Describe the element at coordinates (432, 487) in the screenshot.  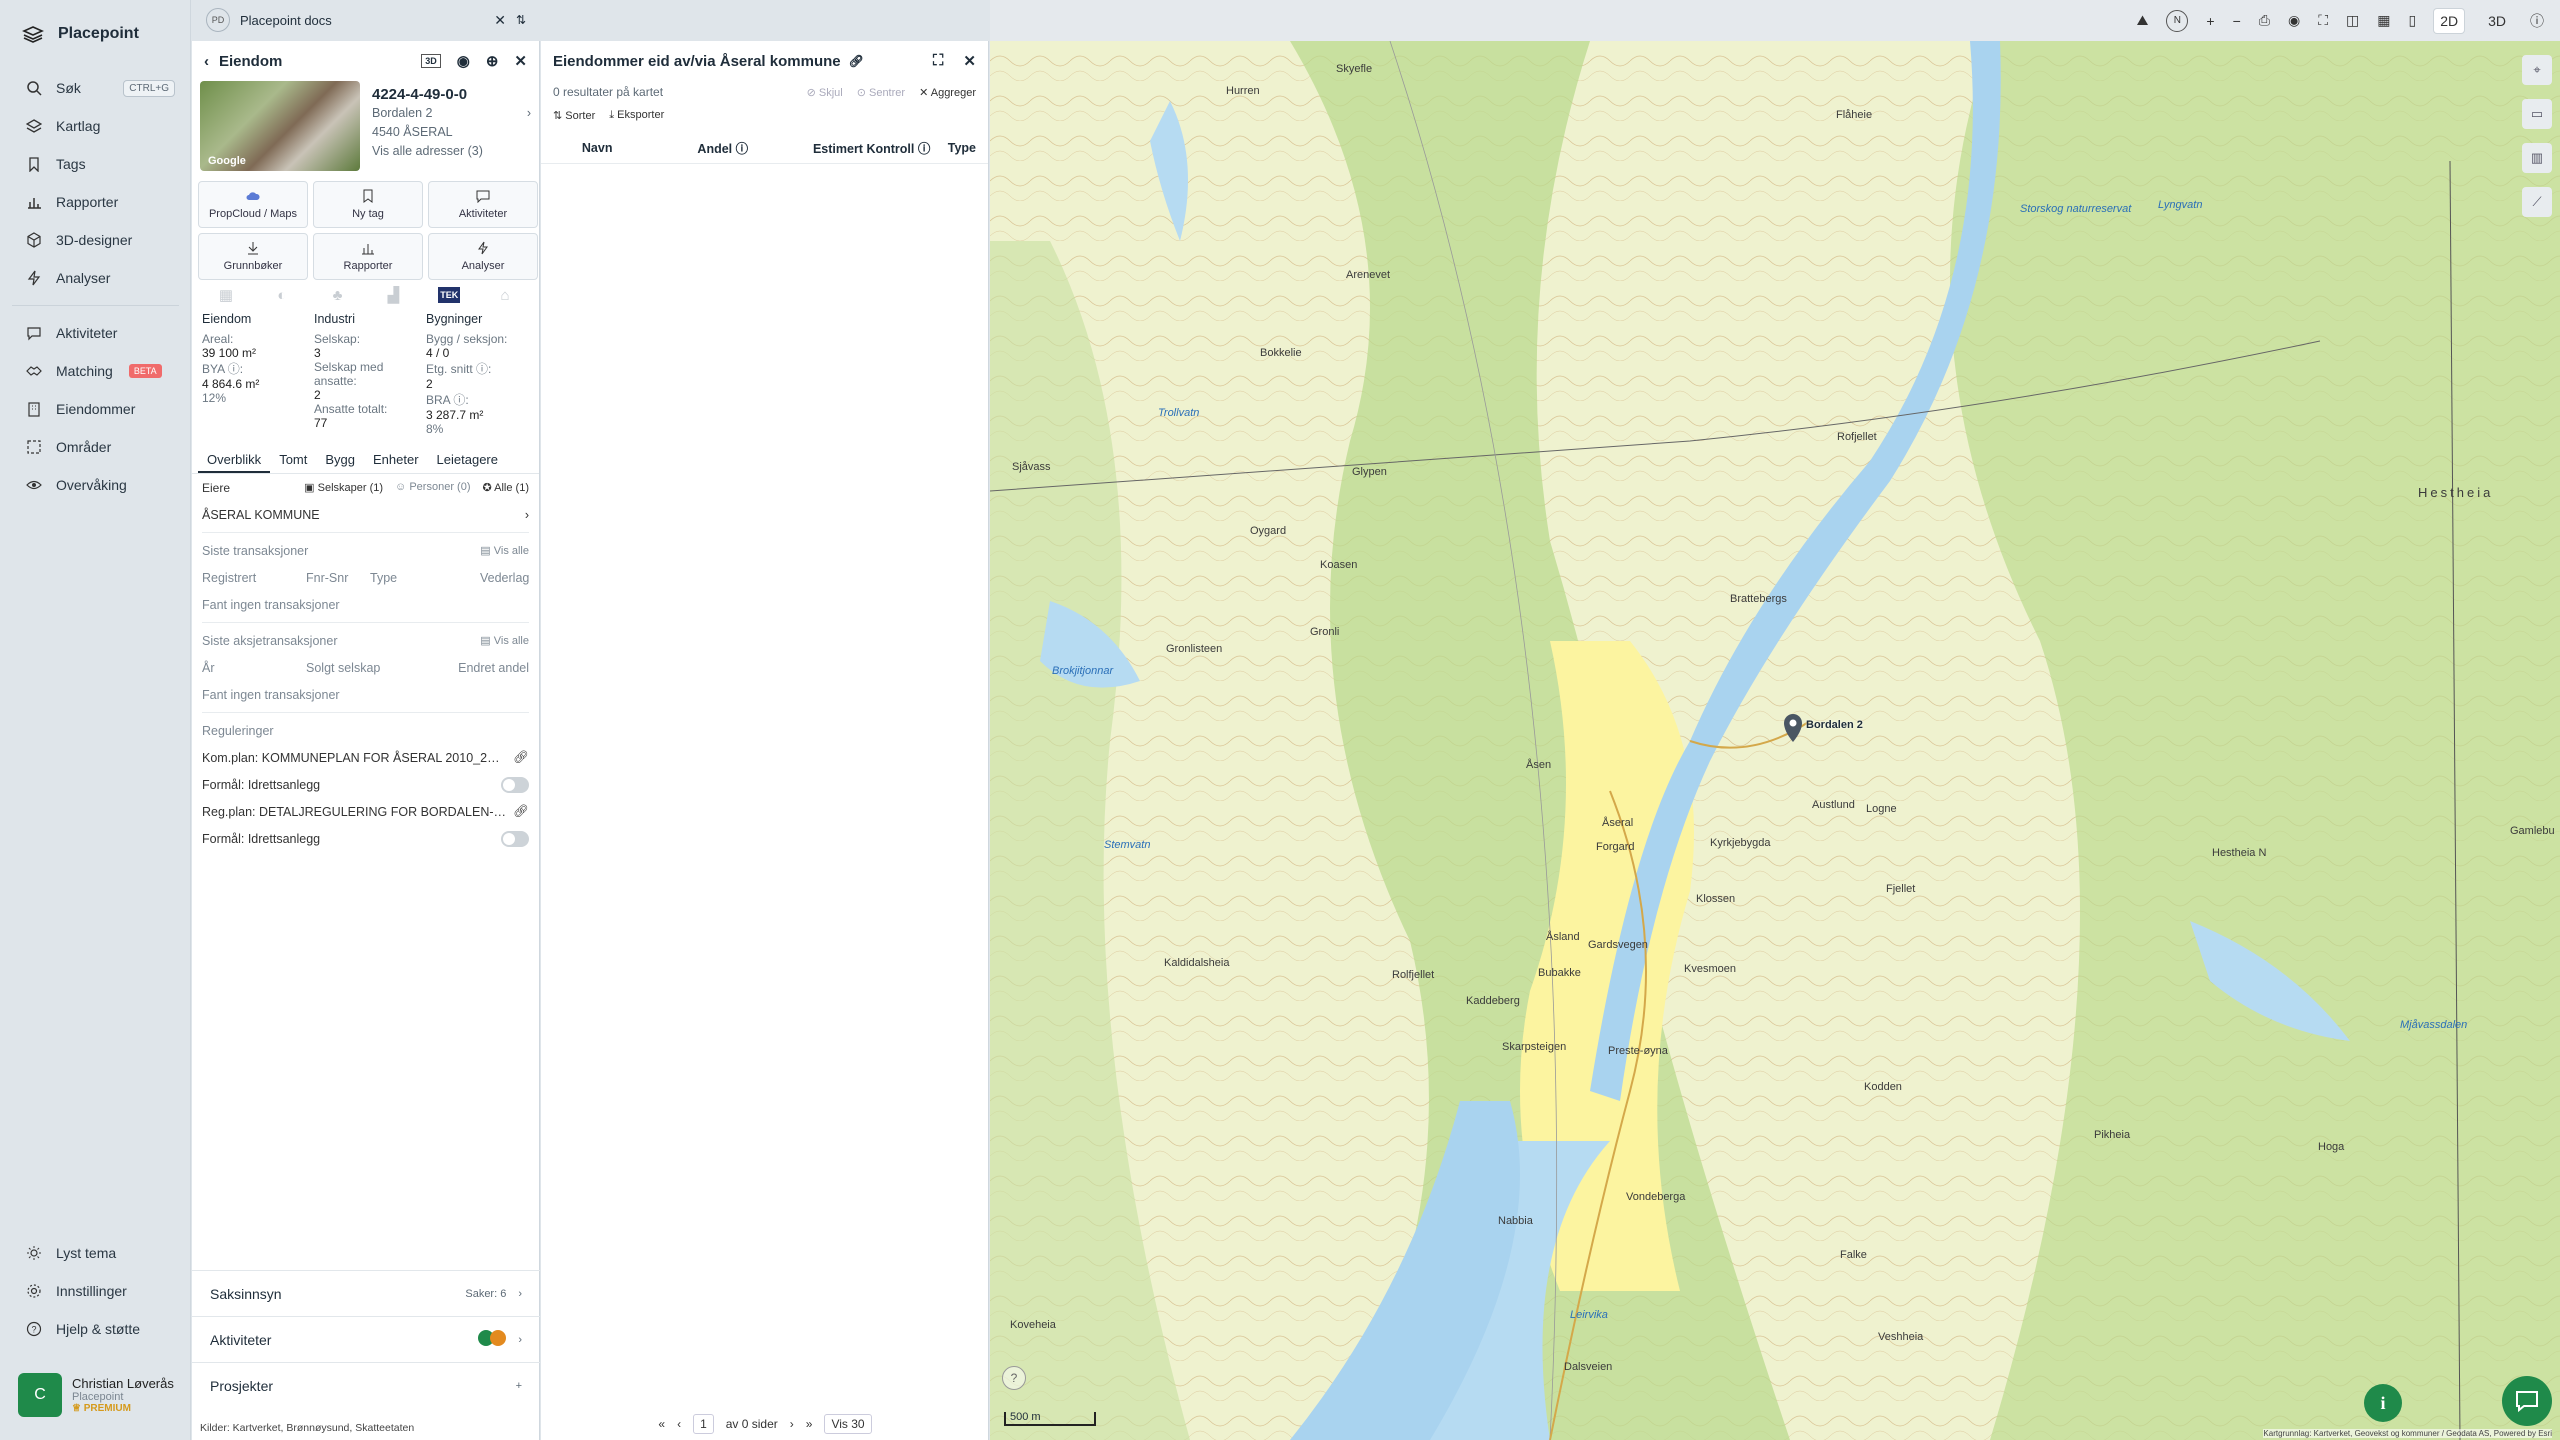
I see `filter-persons: ☺ Personer (0)` at that location.